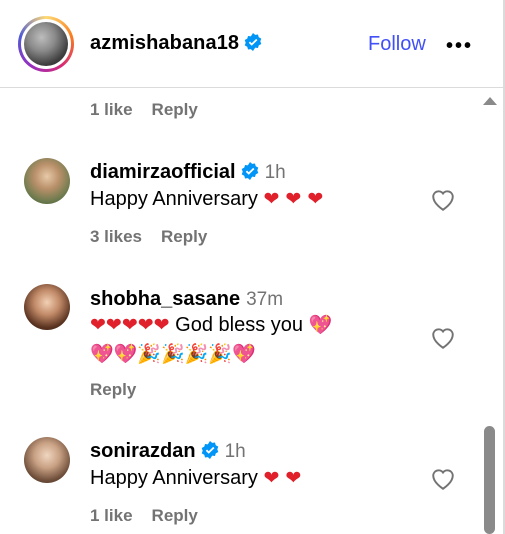 This screenshot has height=534, width=505. I want to click on profile-avatar, so click(46, 44).